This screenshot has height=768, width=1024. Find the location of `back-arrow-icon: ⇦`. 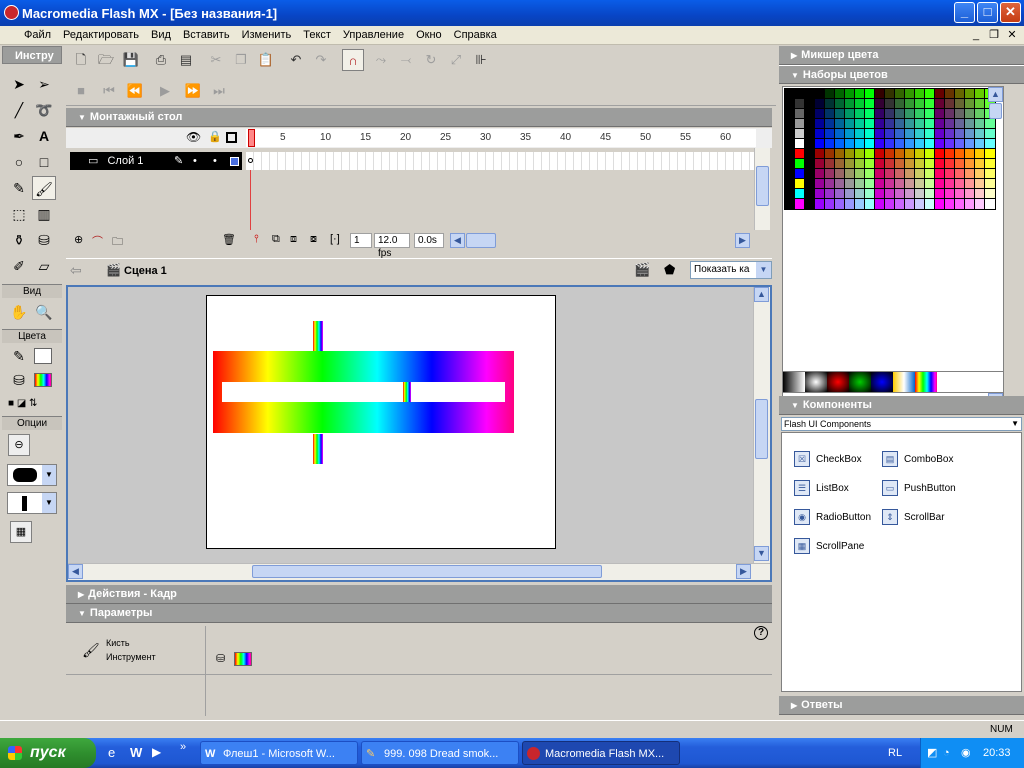

back-arrow-icon: ⇦ is located at coordinates (76, 270).